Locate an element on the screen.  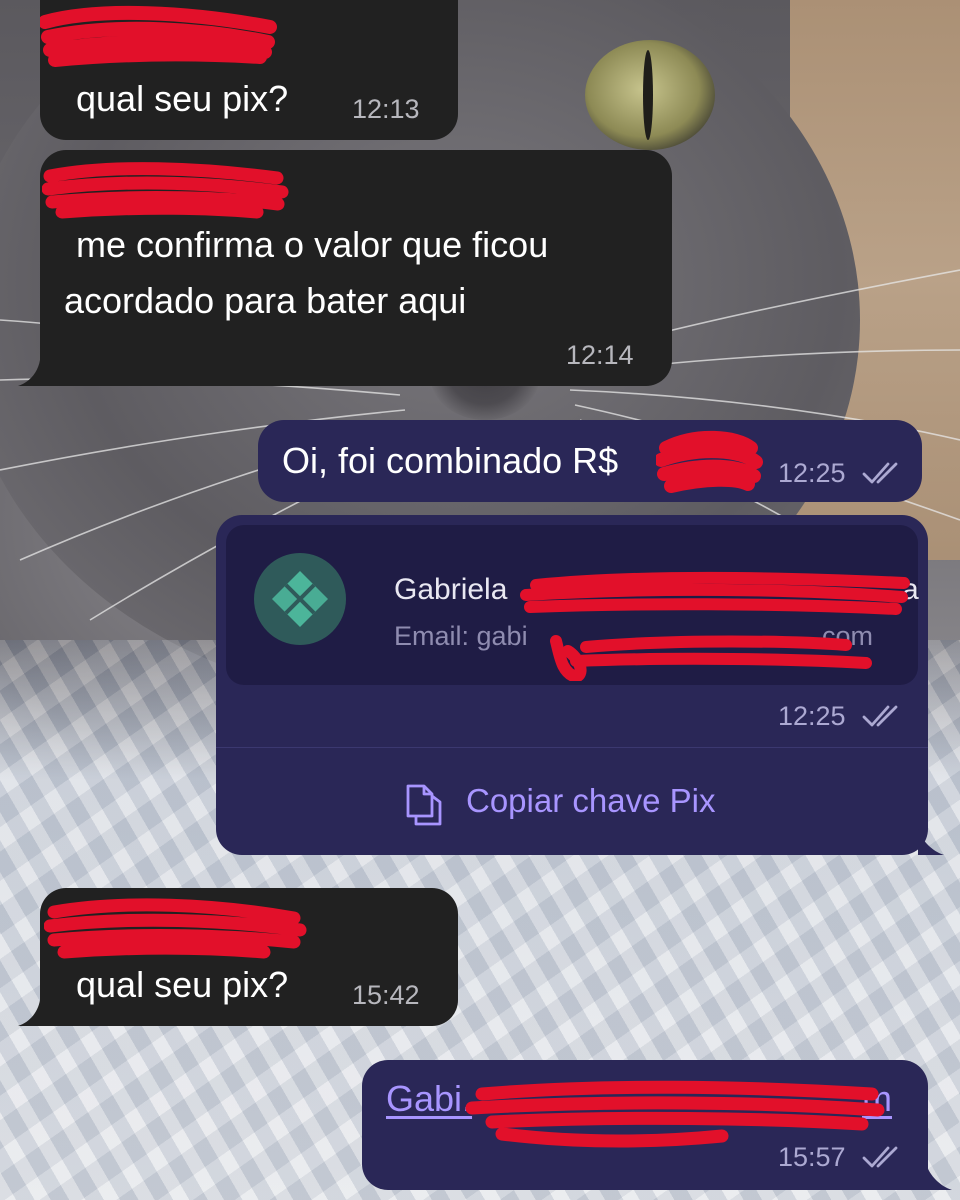
message-time: 12:13 is located at coordinates (386, 109).